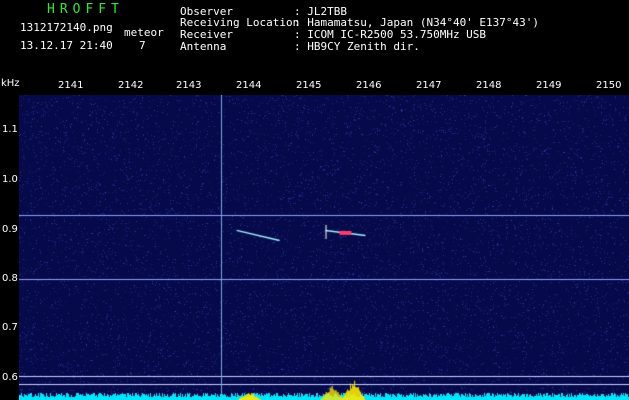  What do you see at coordinates (85, 9) in the screenshot?
I see `app-title: HROFFT` at bounding box center [85, 9].